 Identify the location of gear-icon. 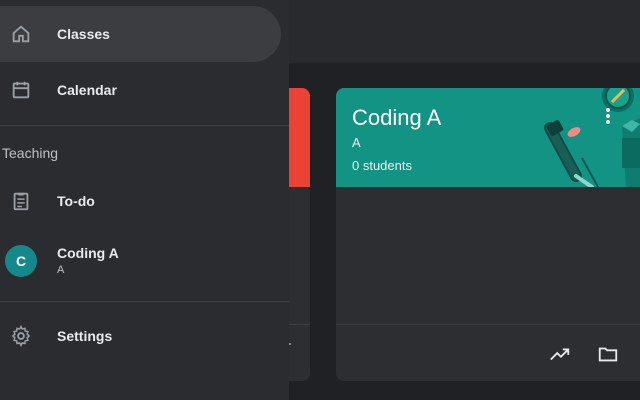
(21, 336).